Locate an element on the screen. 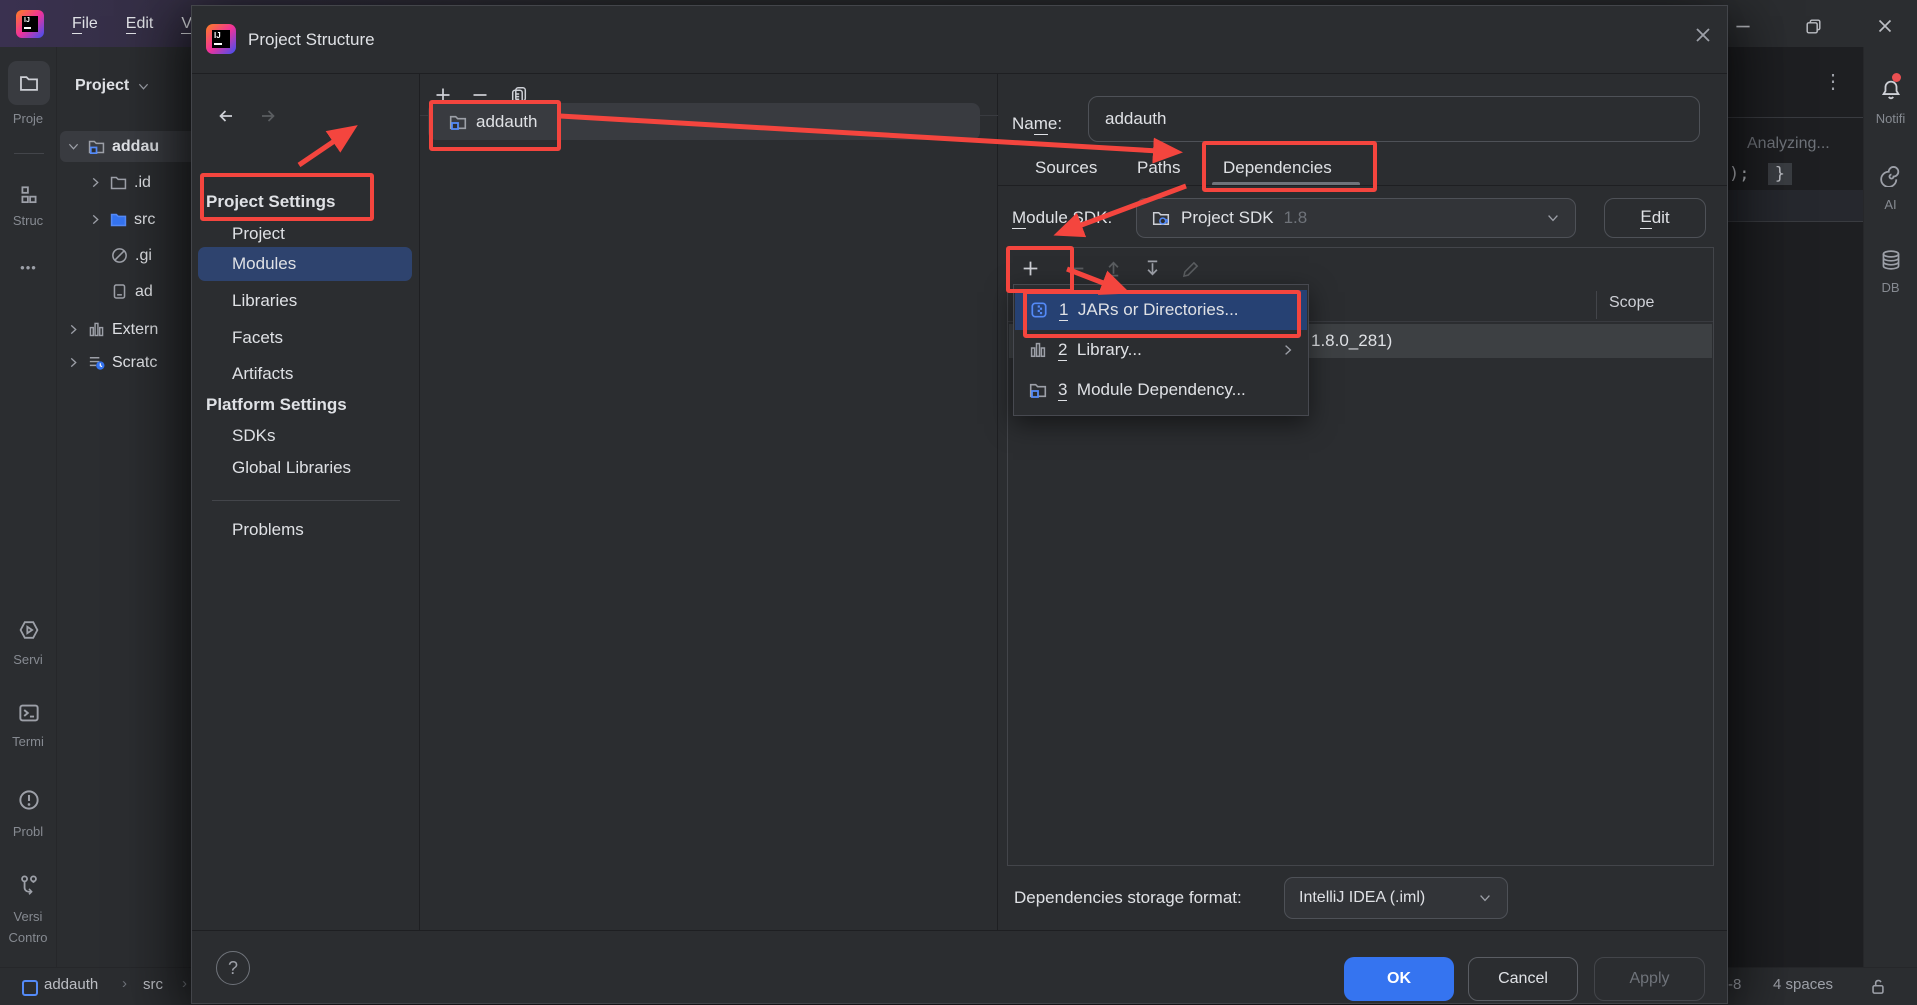 This screenshot has width=1917, height=1005. tab-dependencies: Dependencies is located at coordinates (1277, 168).